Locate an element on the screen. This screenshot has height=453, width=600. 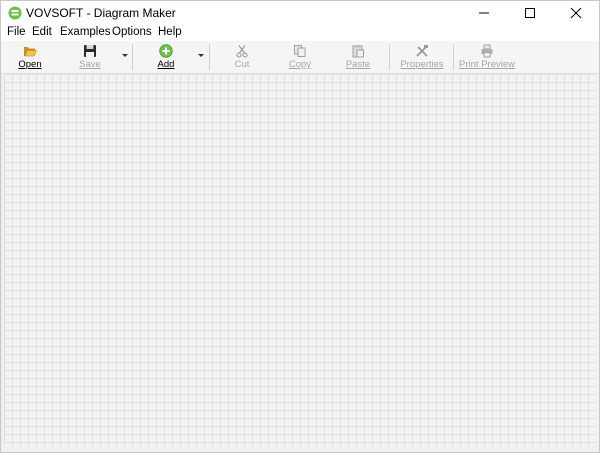
menu-edit: Edit is located at coordinates (42, 32).